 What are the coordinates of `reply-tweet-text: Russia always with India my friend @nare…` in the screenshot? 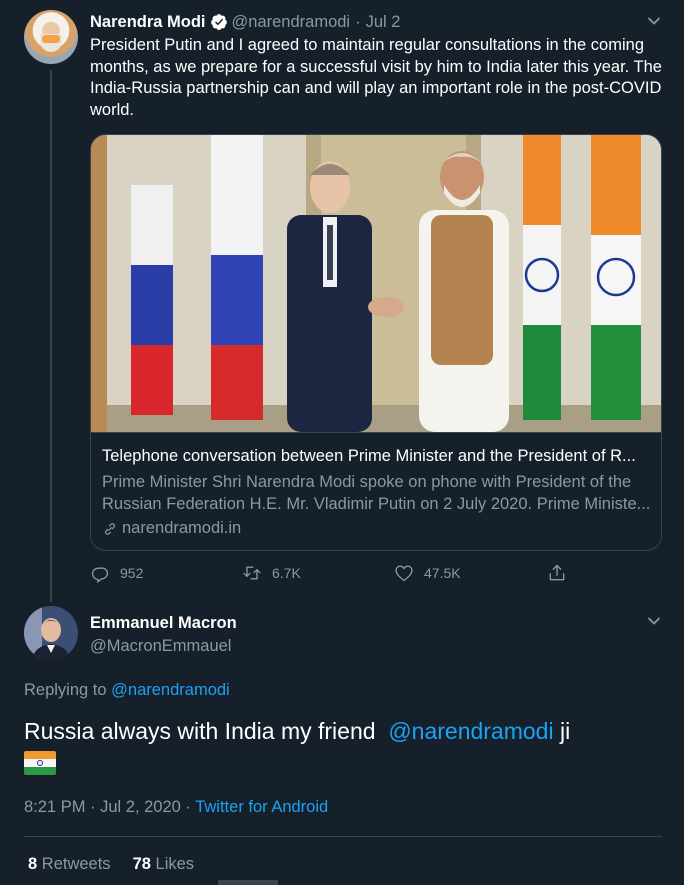 It's located at (344, 731).